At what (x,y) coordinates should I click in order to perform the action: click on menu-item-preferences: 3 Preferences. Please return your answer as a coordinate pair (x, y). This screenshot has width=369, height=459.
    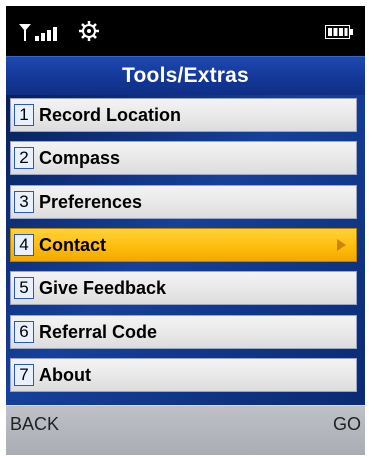
    Looking at the image, I should click on (183, 202).